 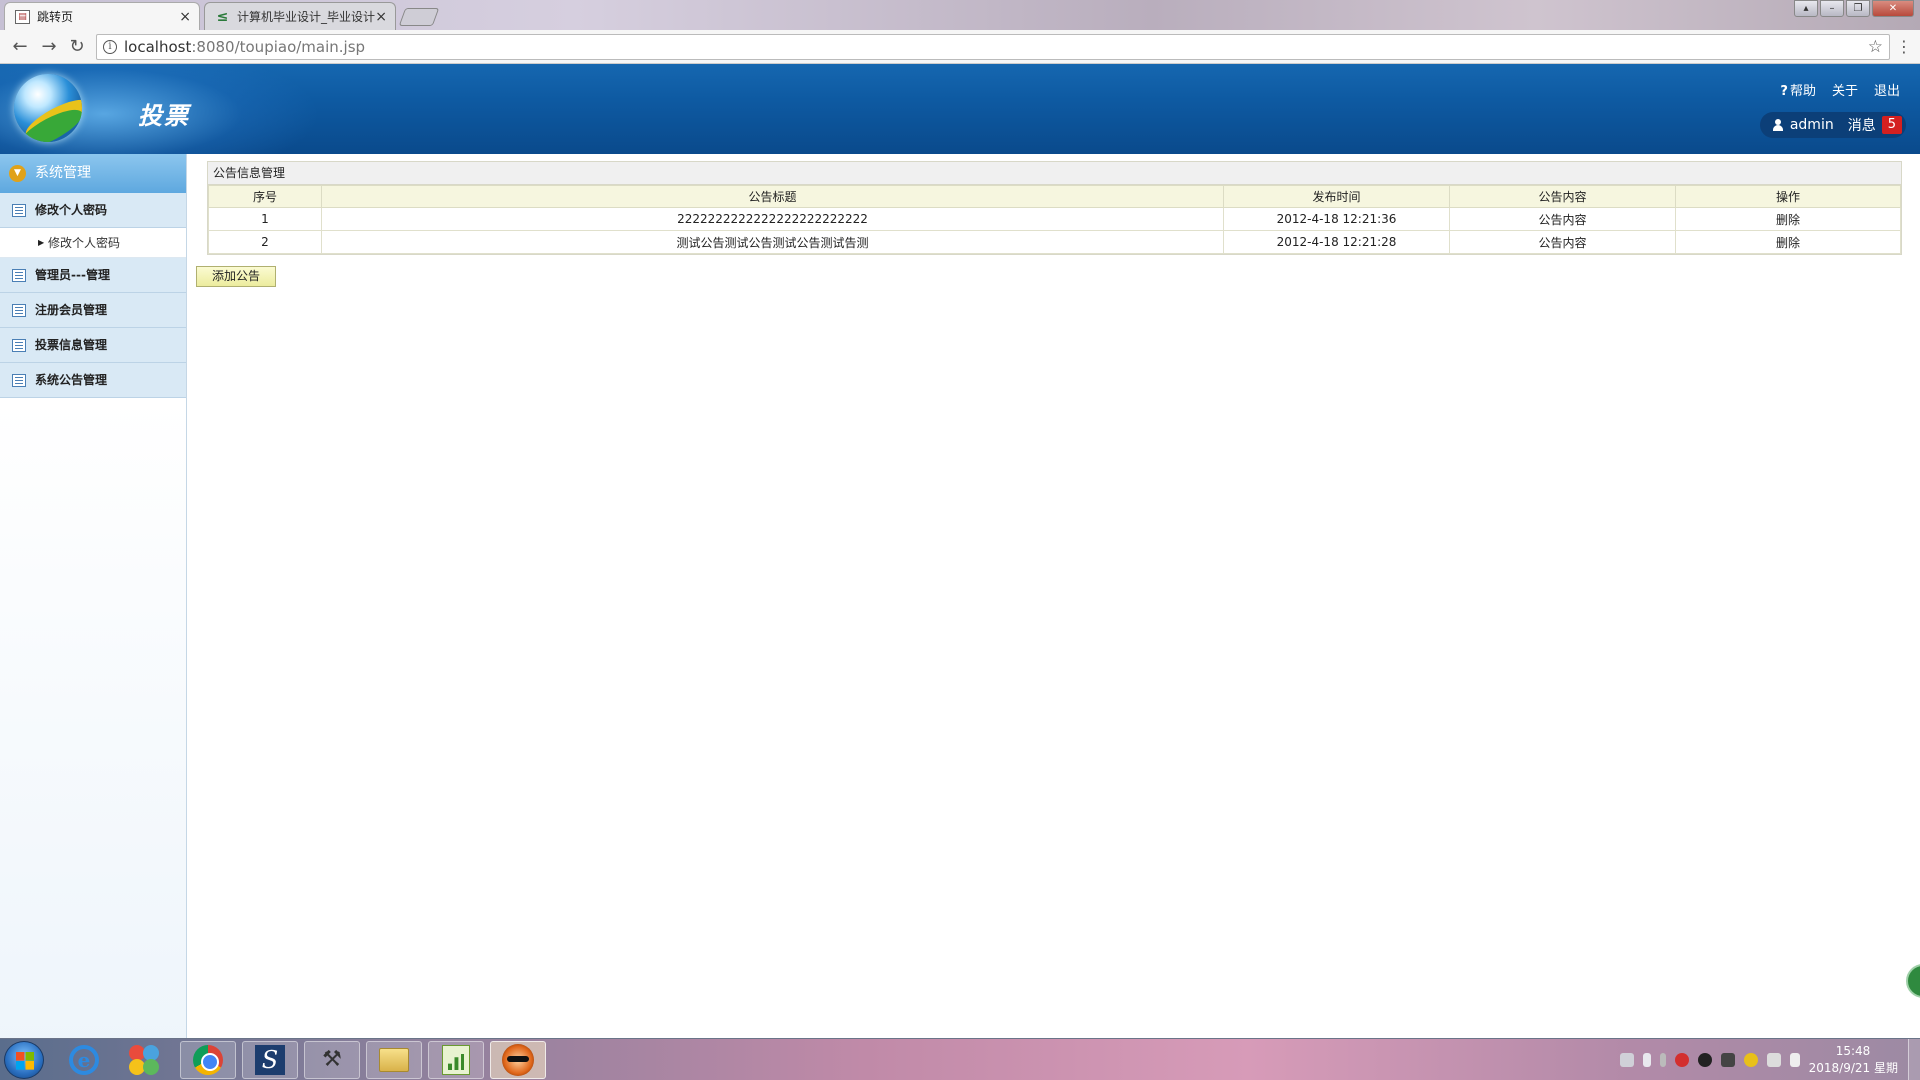 What do you see at coordinates (1802, 91) in the screenshot?
I see `help-label: 帮助` at bounding box center [1802, 91].